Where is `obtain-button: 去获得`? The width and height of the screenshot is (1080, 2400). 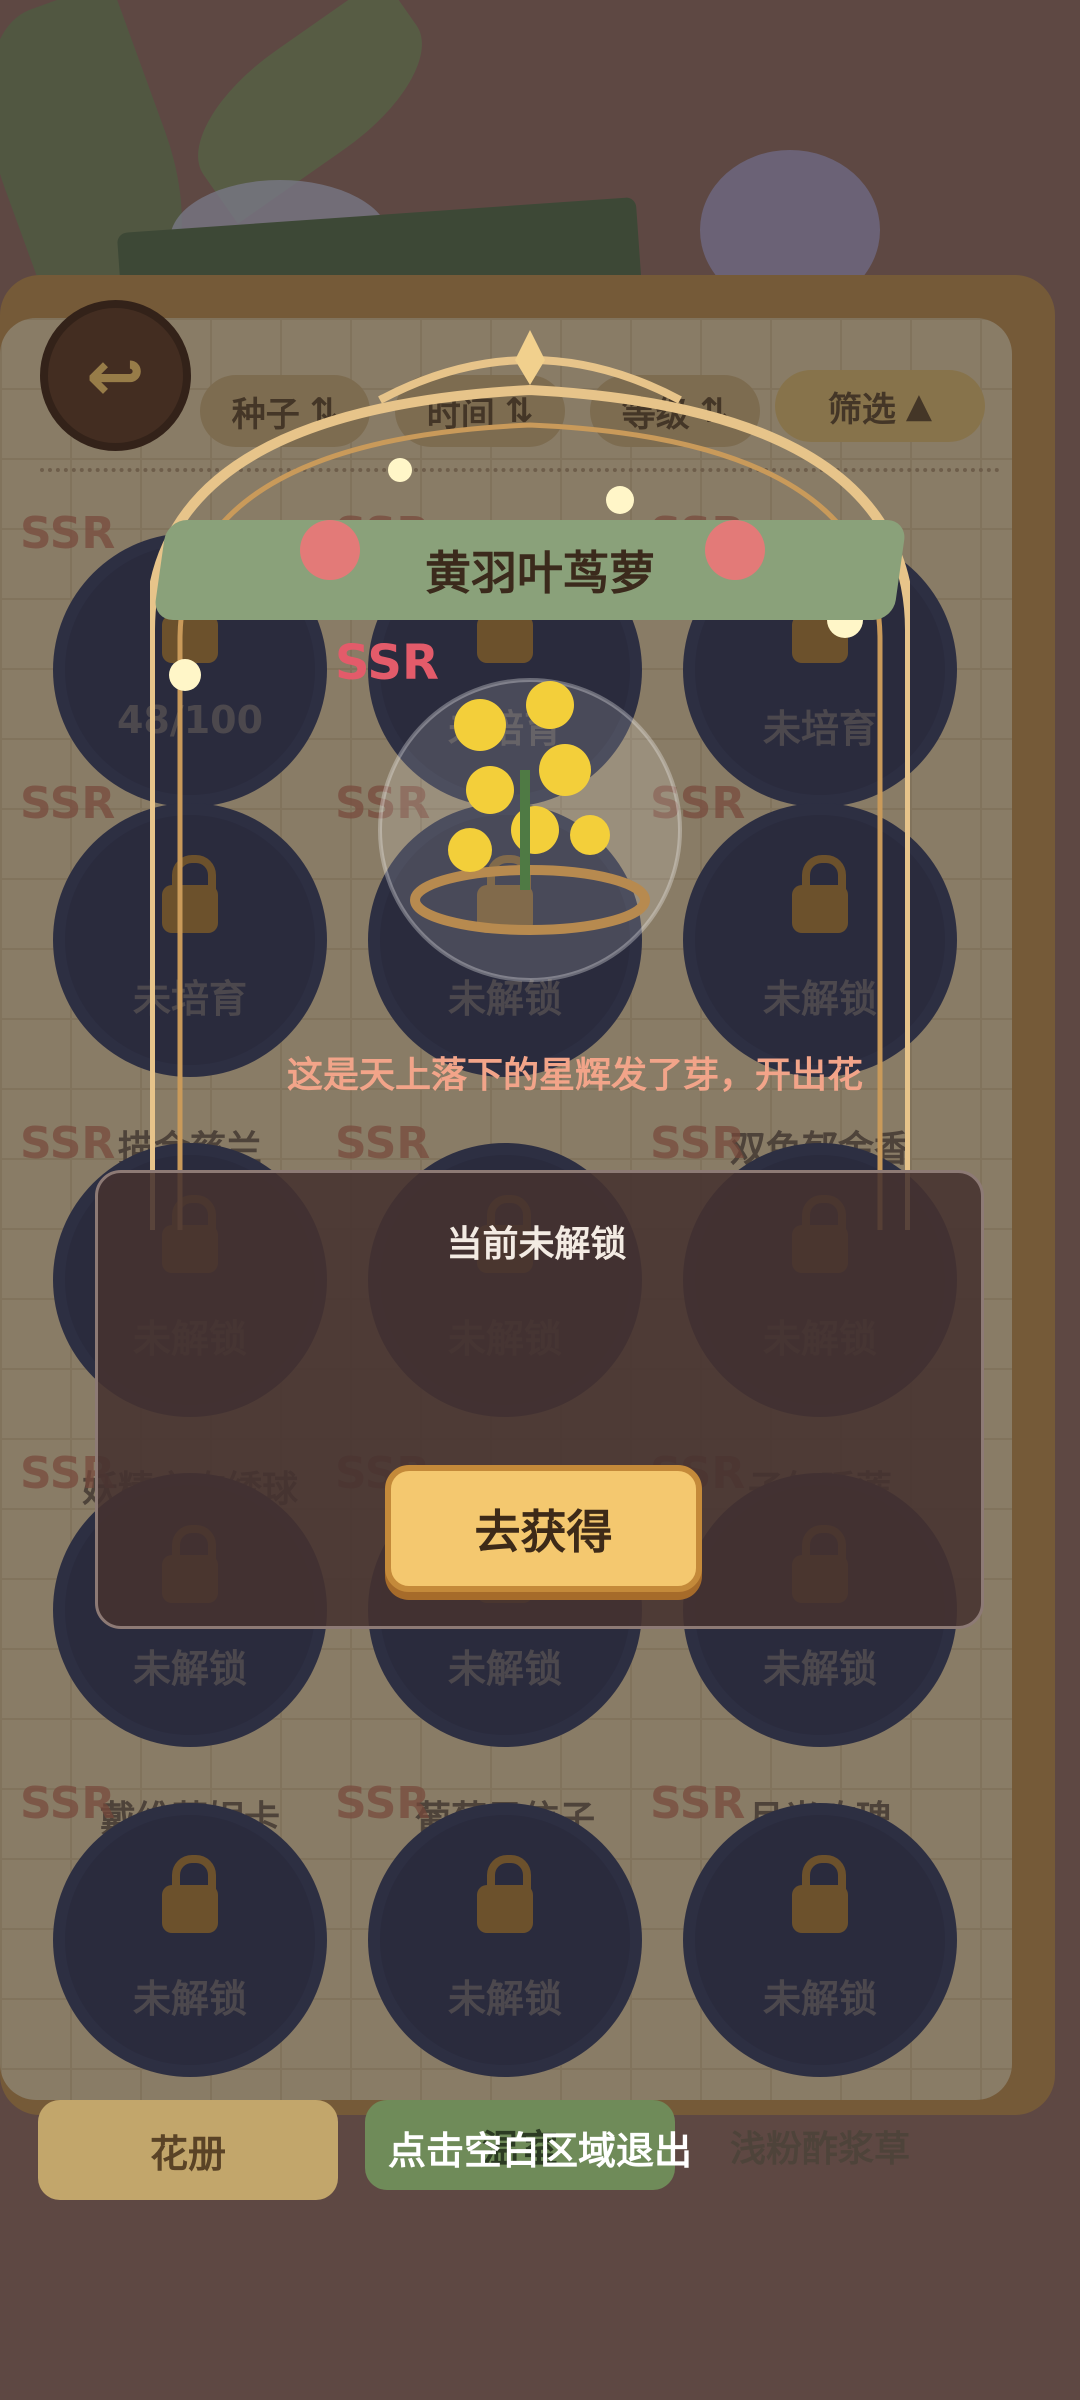
obtain-button: 去获得 is located at coordinates (543, 1528).